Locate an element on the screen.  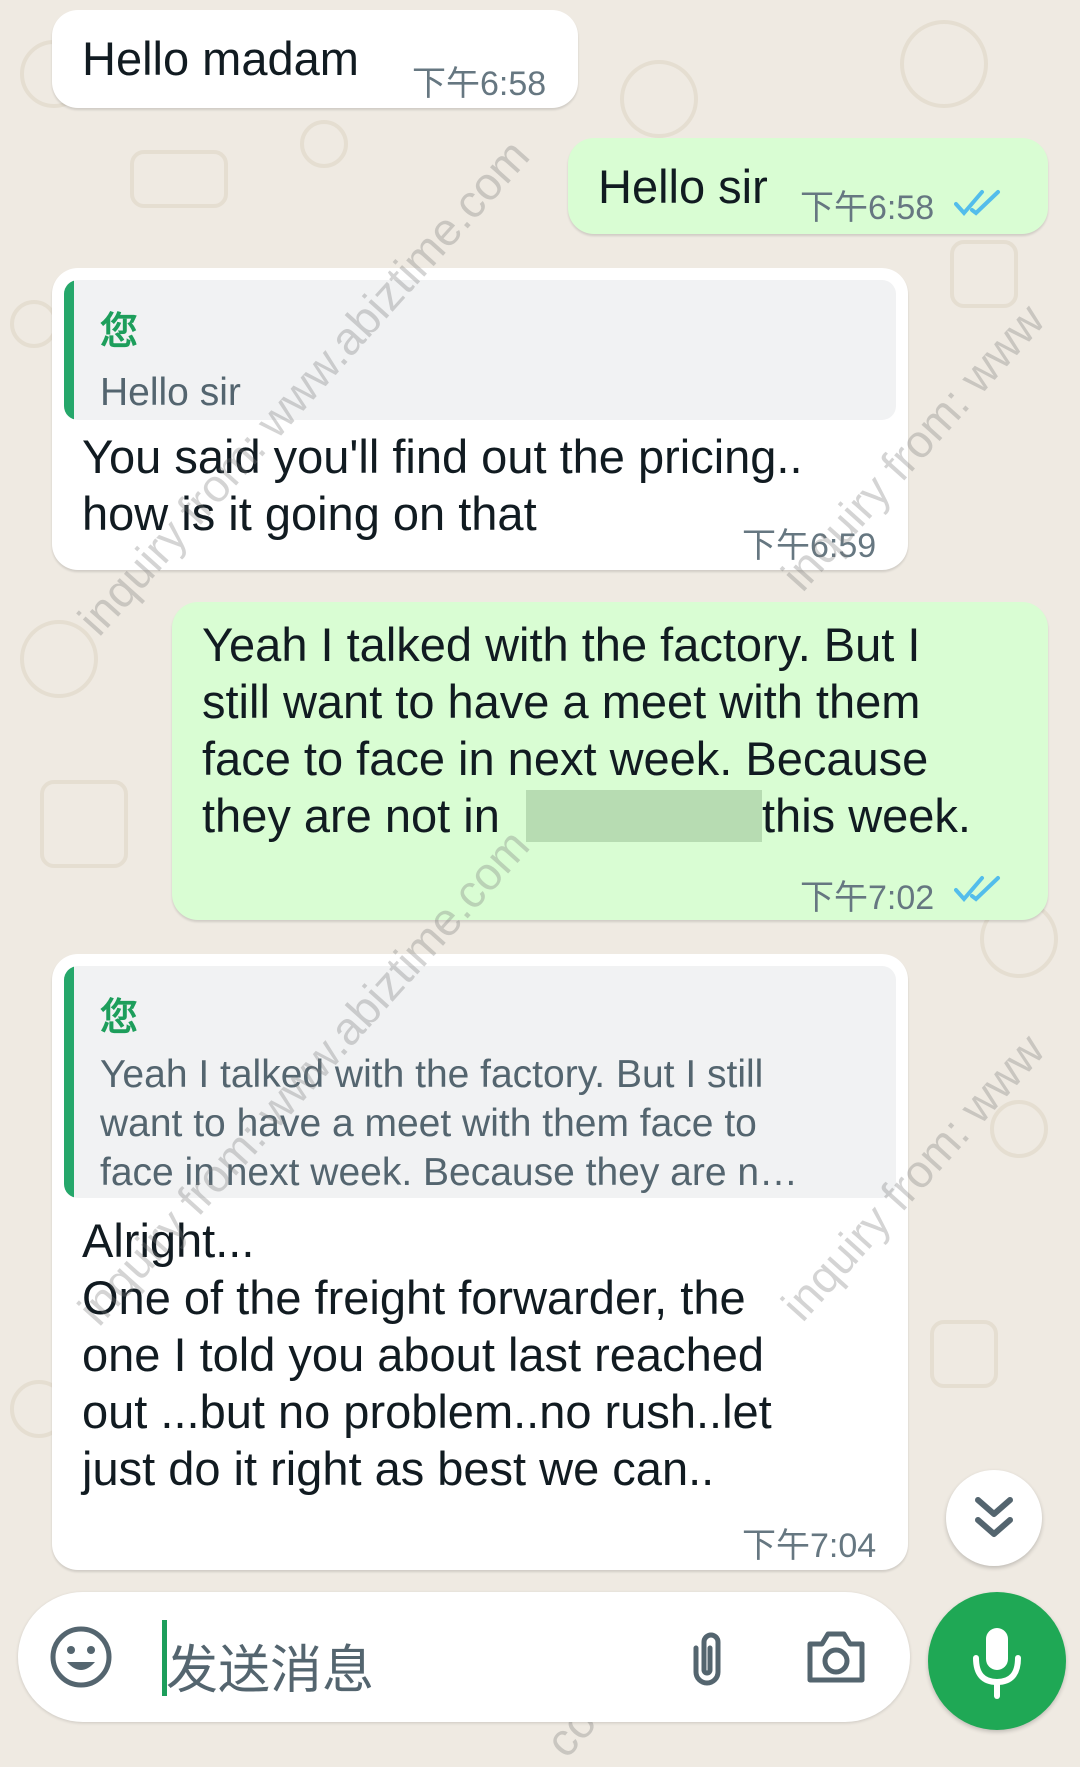
message-text: Hello madam is located at coordinates (220, 58).